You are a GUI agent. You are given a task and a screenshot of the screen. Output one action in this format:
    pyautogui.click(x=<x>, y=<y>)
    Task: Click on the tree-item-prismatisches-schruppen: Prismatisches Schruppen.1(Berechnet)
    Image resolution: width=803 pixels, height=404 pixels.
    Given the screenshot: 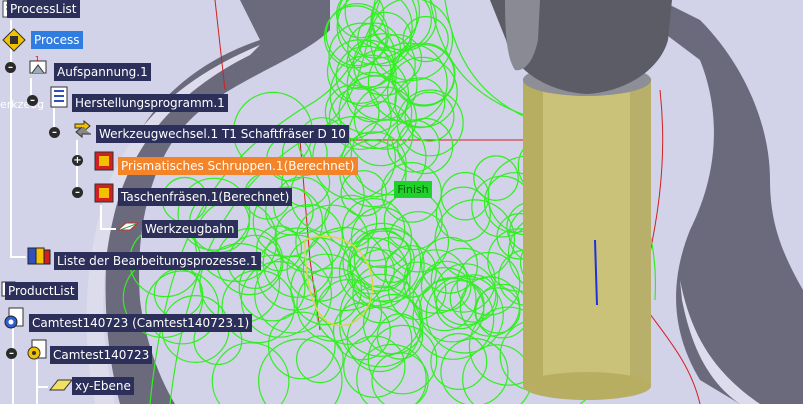 What is the action you would take?
    pyautogui.click(x=238, y=166)
    